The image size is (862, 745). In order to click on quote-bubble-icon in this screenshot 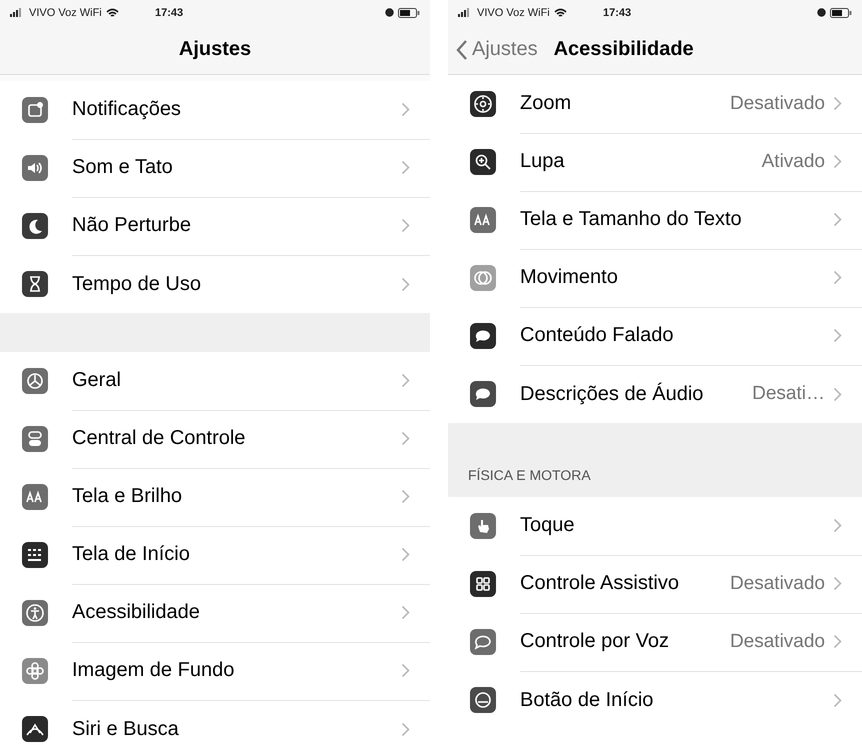, I will do `click(483, 394)`.